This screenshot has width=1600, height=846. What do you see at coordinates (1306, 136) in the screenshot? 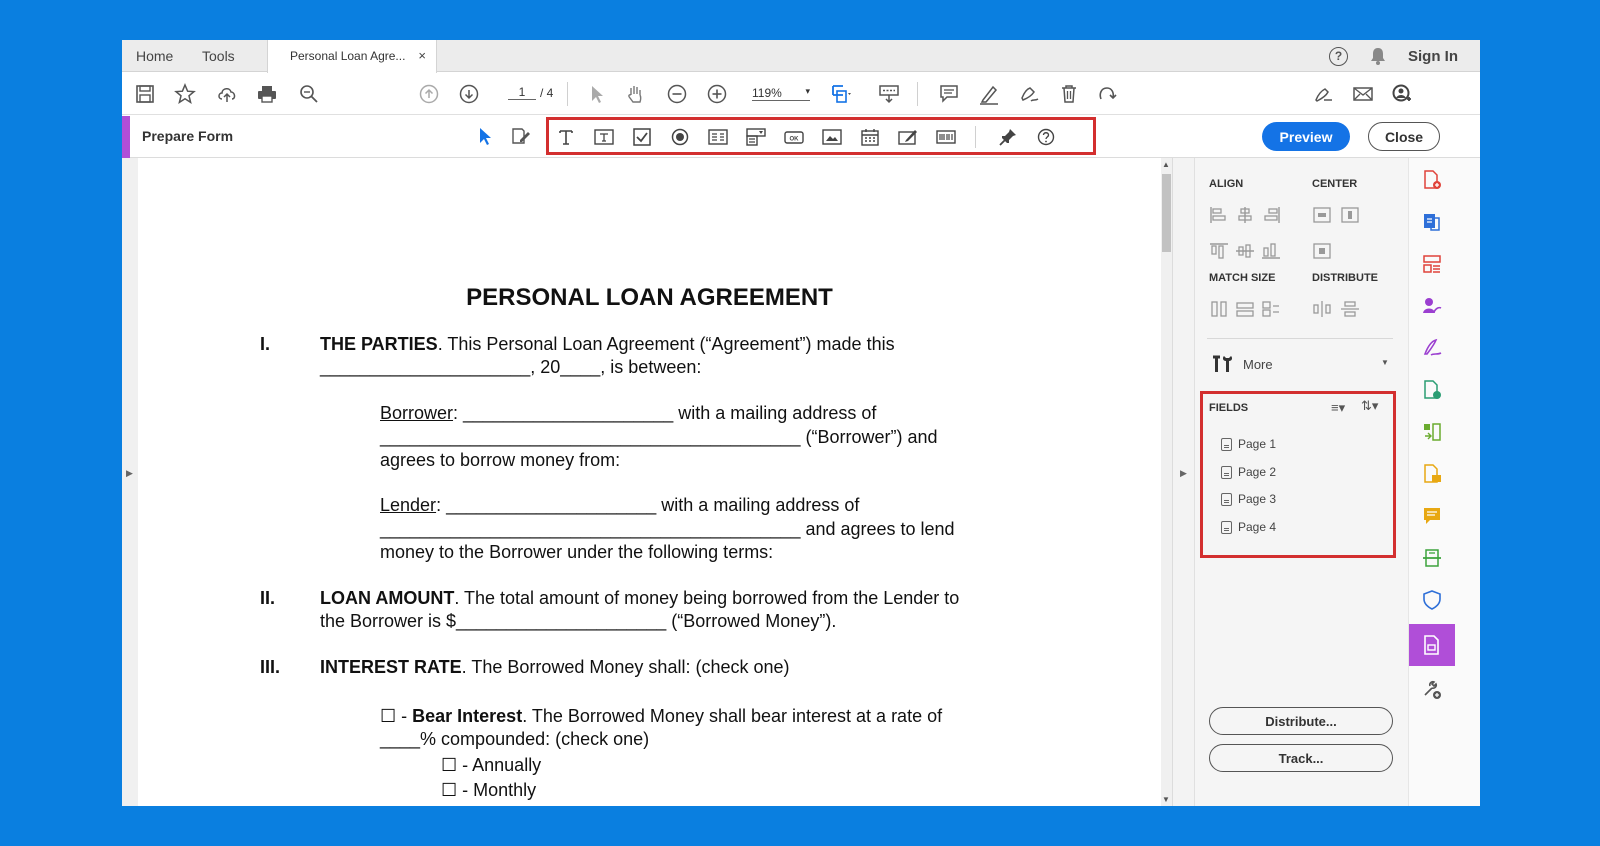
I see `preview-button: Preview` at bounding box center [1306, 136].